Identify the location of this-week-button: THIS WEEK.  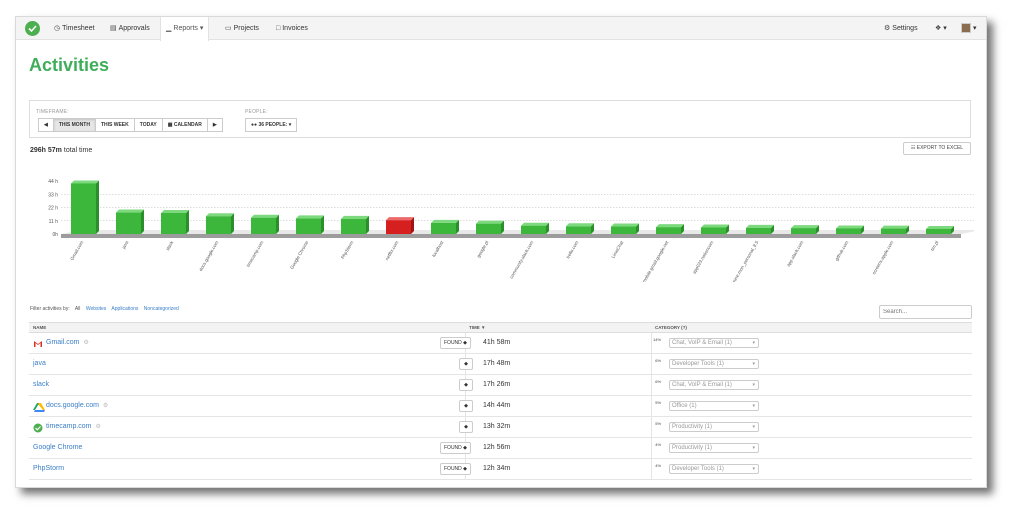
(115, 125).